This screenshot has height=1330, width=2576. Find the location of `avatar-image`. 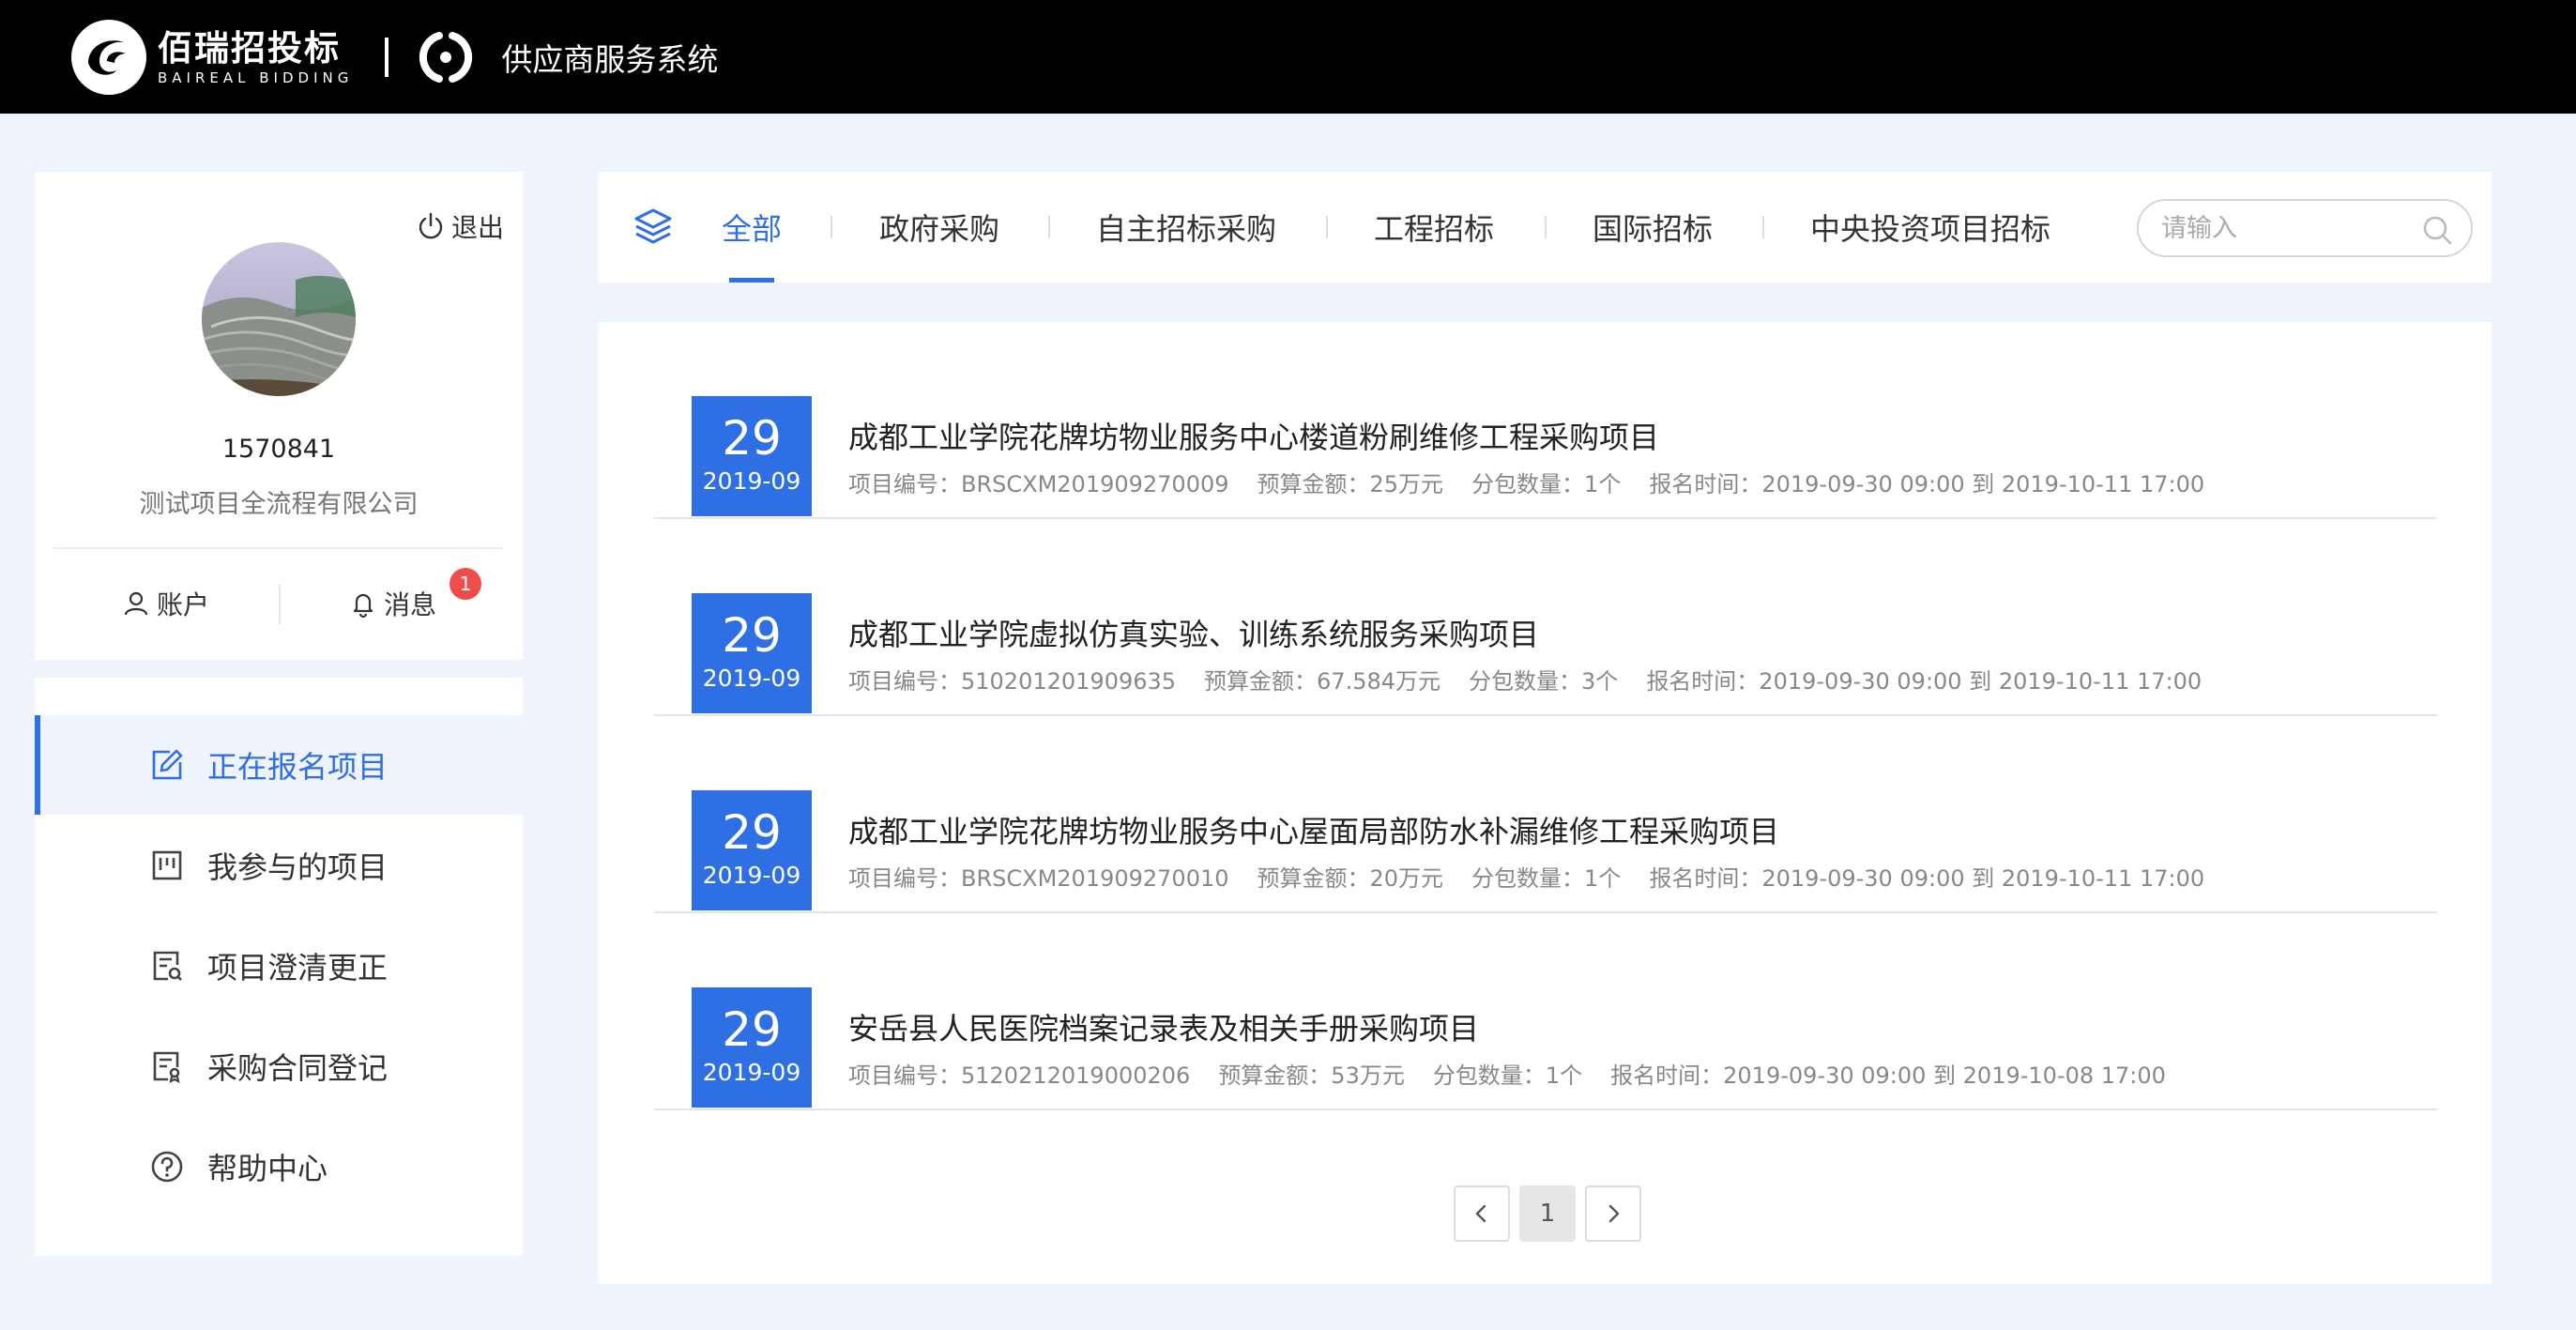

avatar-image is located at coordinates (279, 319).